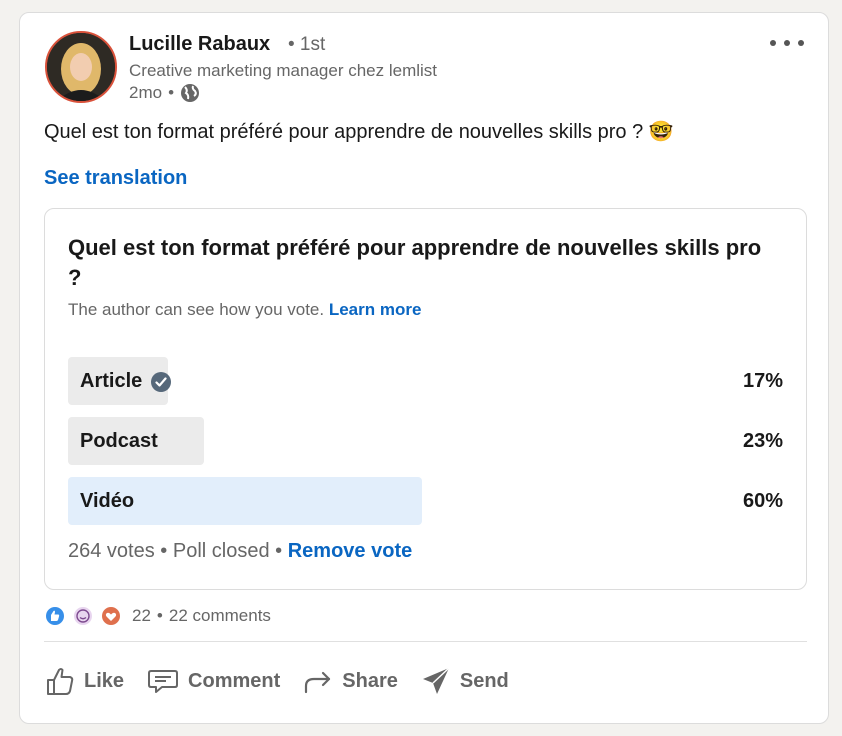 Image resolution: width=842 pixels, height=736 pixels. Describe the element at coordinates (287, 681) in the screenshot. I see `action-bar: Like Comment Share Send` at that location.